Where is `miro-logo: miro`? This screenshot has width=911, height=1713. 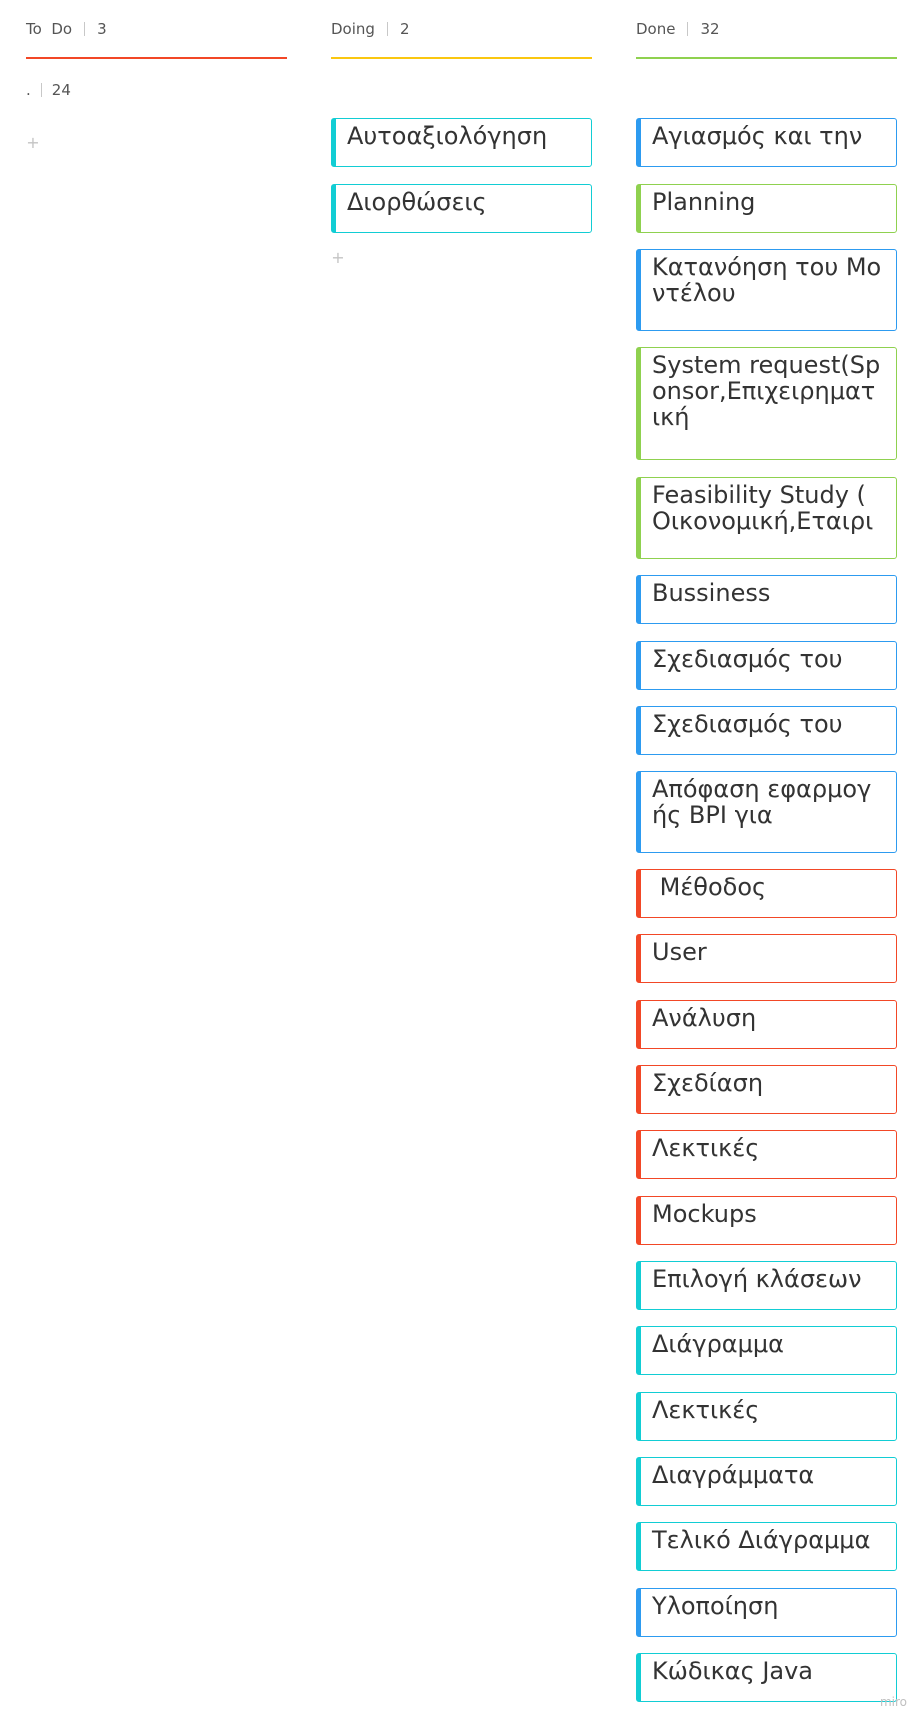
miro-logo: miro is located at coordinates (893, 1702).